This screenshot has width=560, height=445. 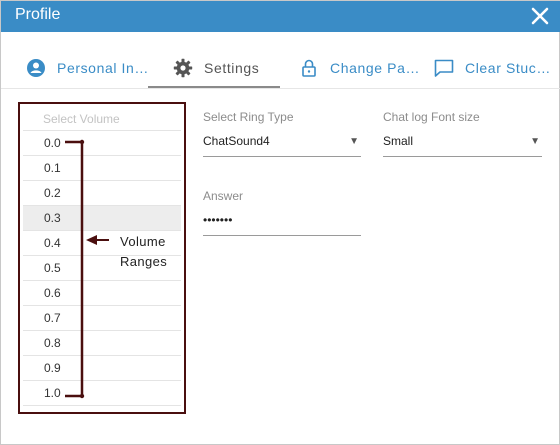 What do you see at coordinates (398, 141) in the screenshot?
I see `font-size-value: Small` at bounding box center [398, 141].